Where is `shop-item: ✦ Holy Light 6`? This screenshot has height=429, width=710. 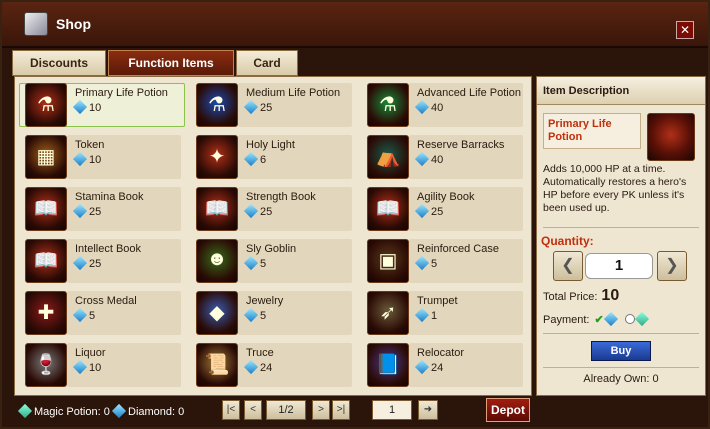
shop-item: ✦ Holy Light 6 is located at coordinates (273, 157).